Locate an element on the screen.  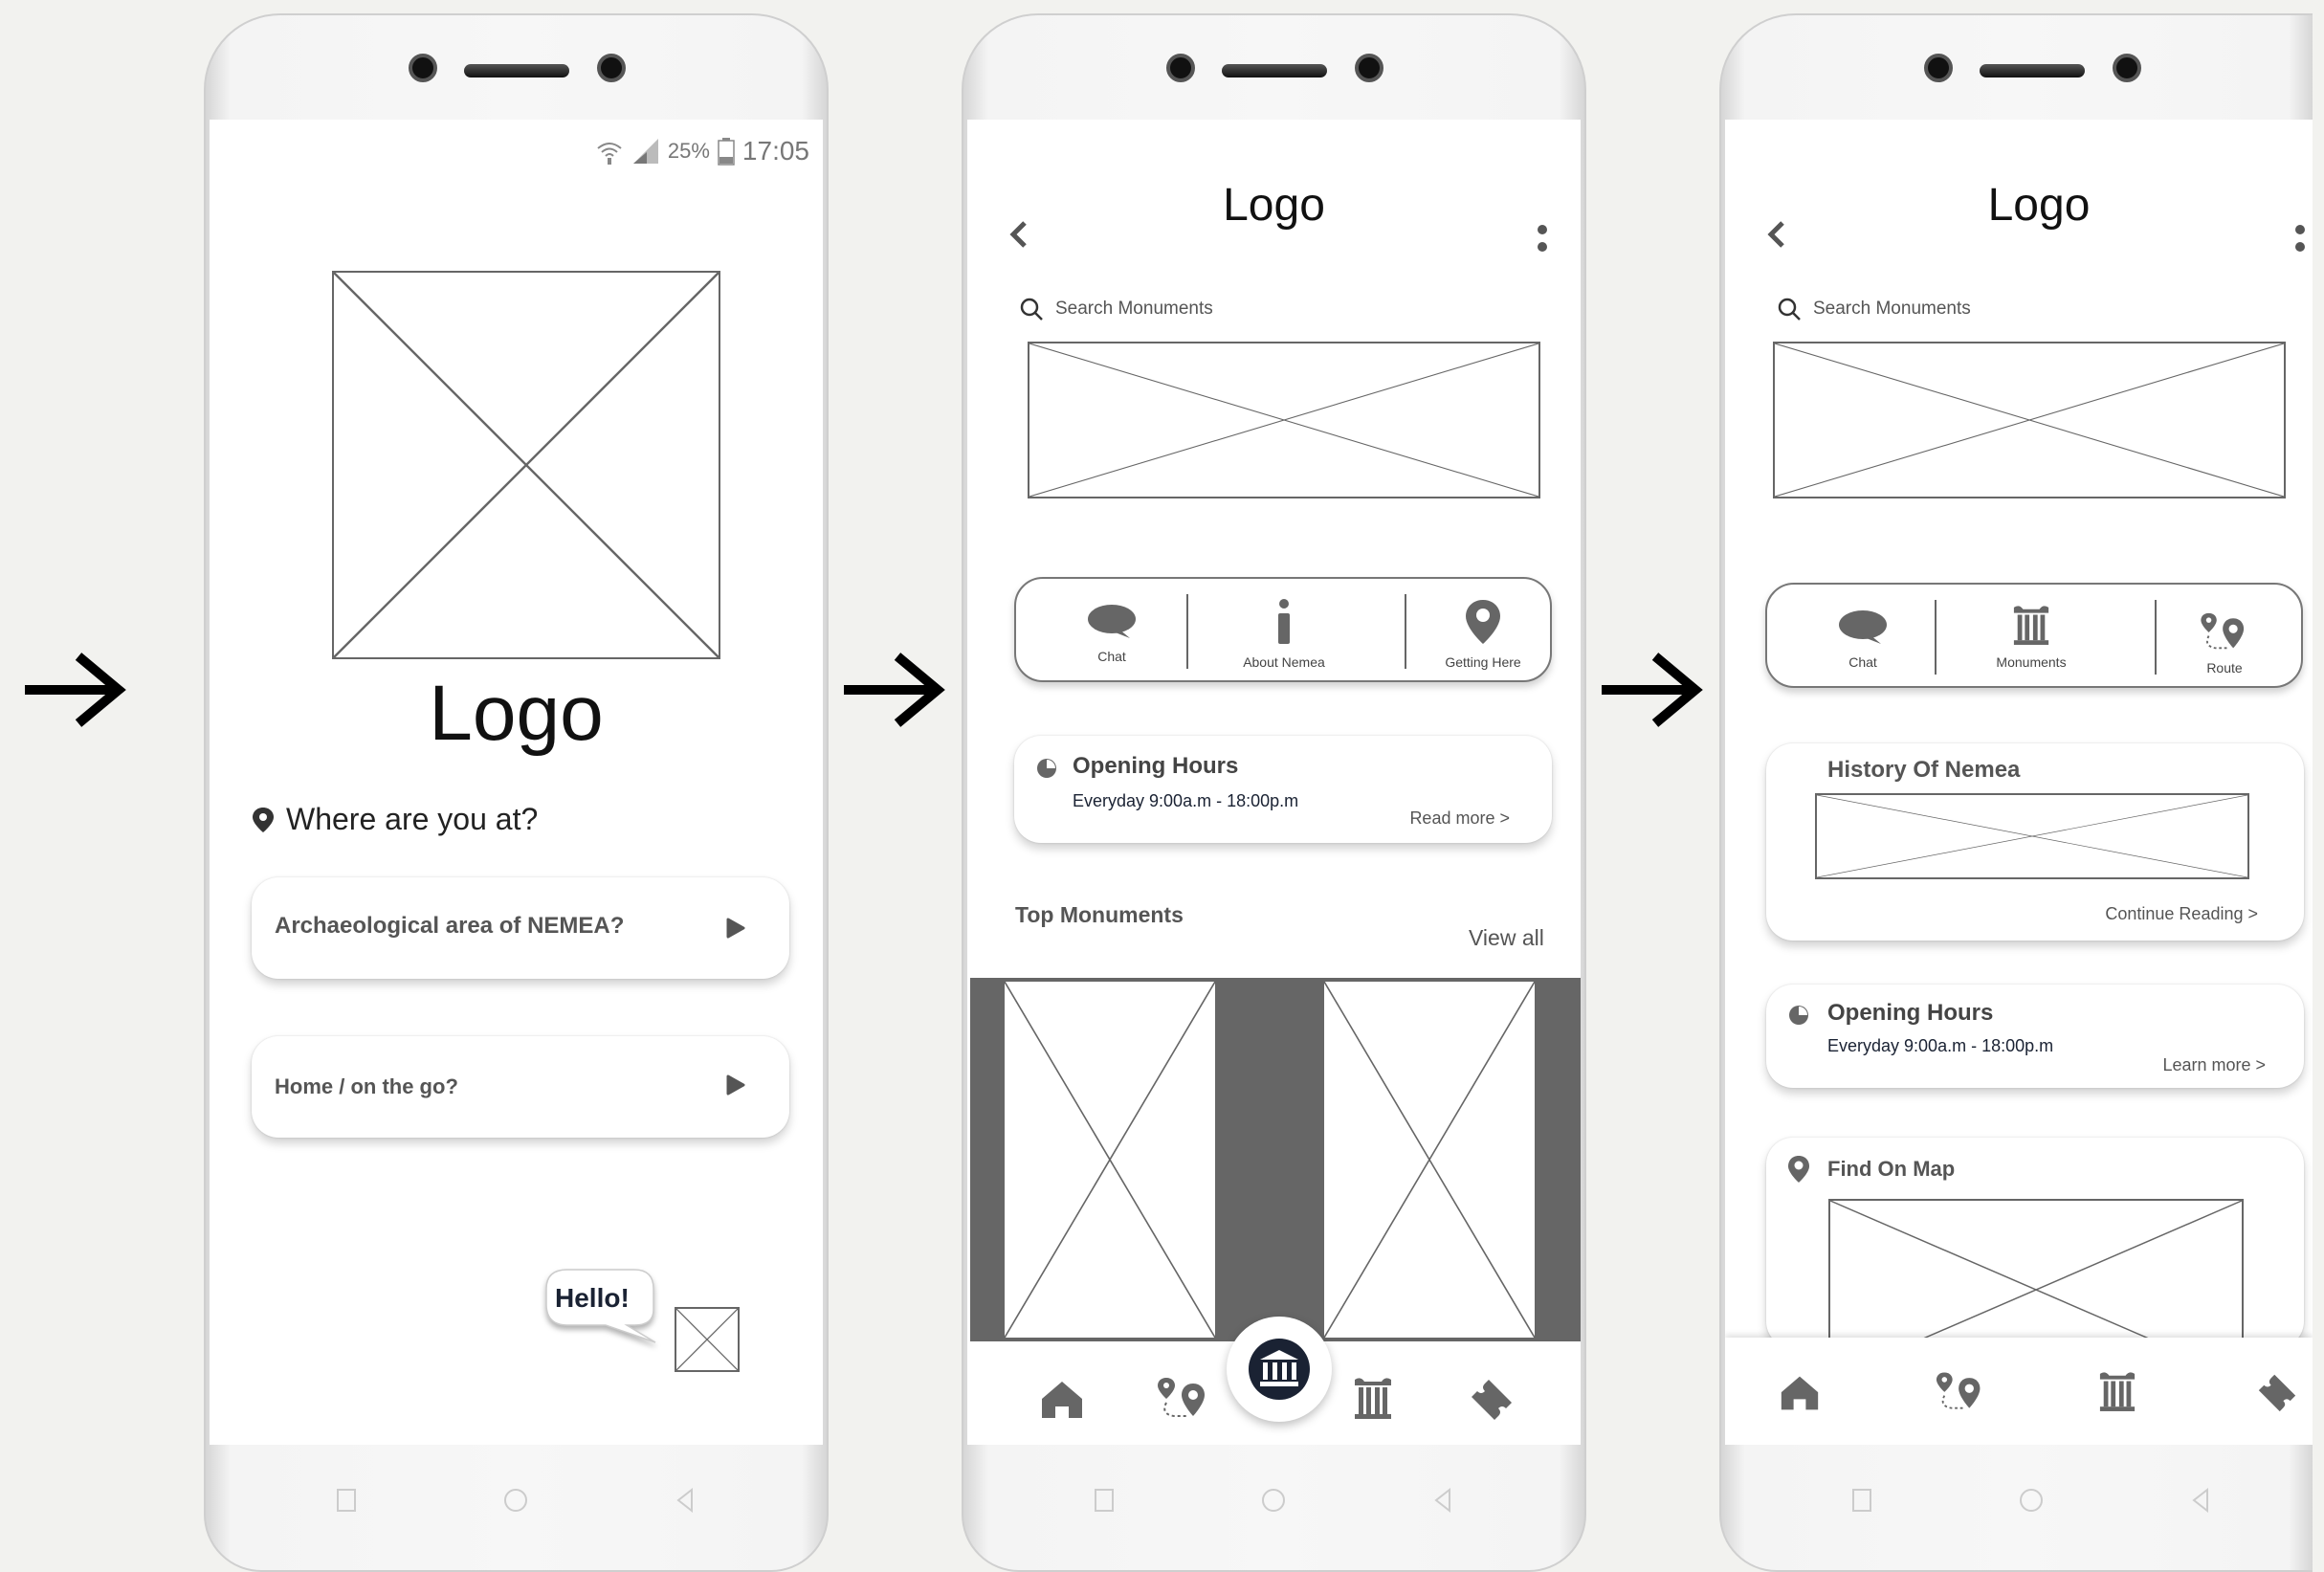
menu-route: Route is located at coordinates (2224, 643).